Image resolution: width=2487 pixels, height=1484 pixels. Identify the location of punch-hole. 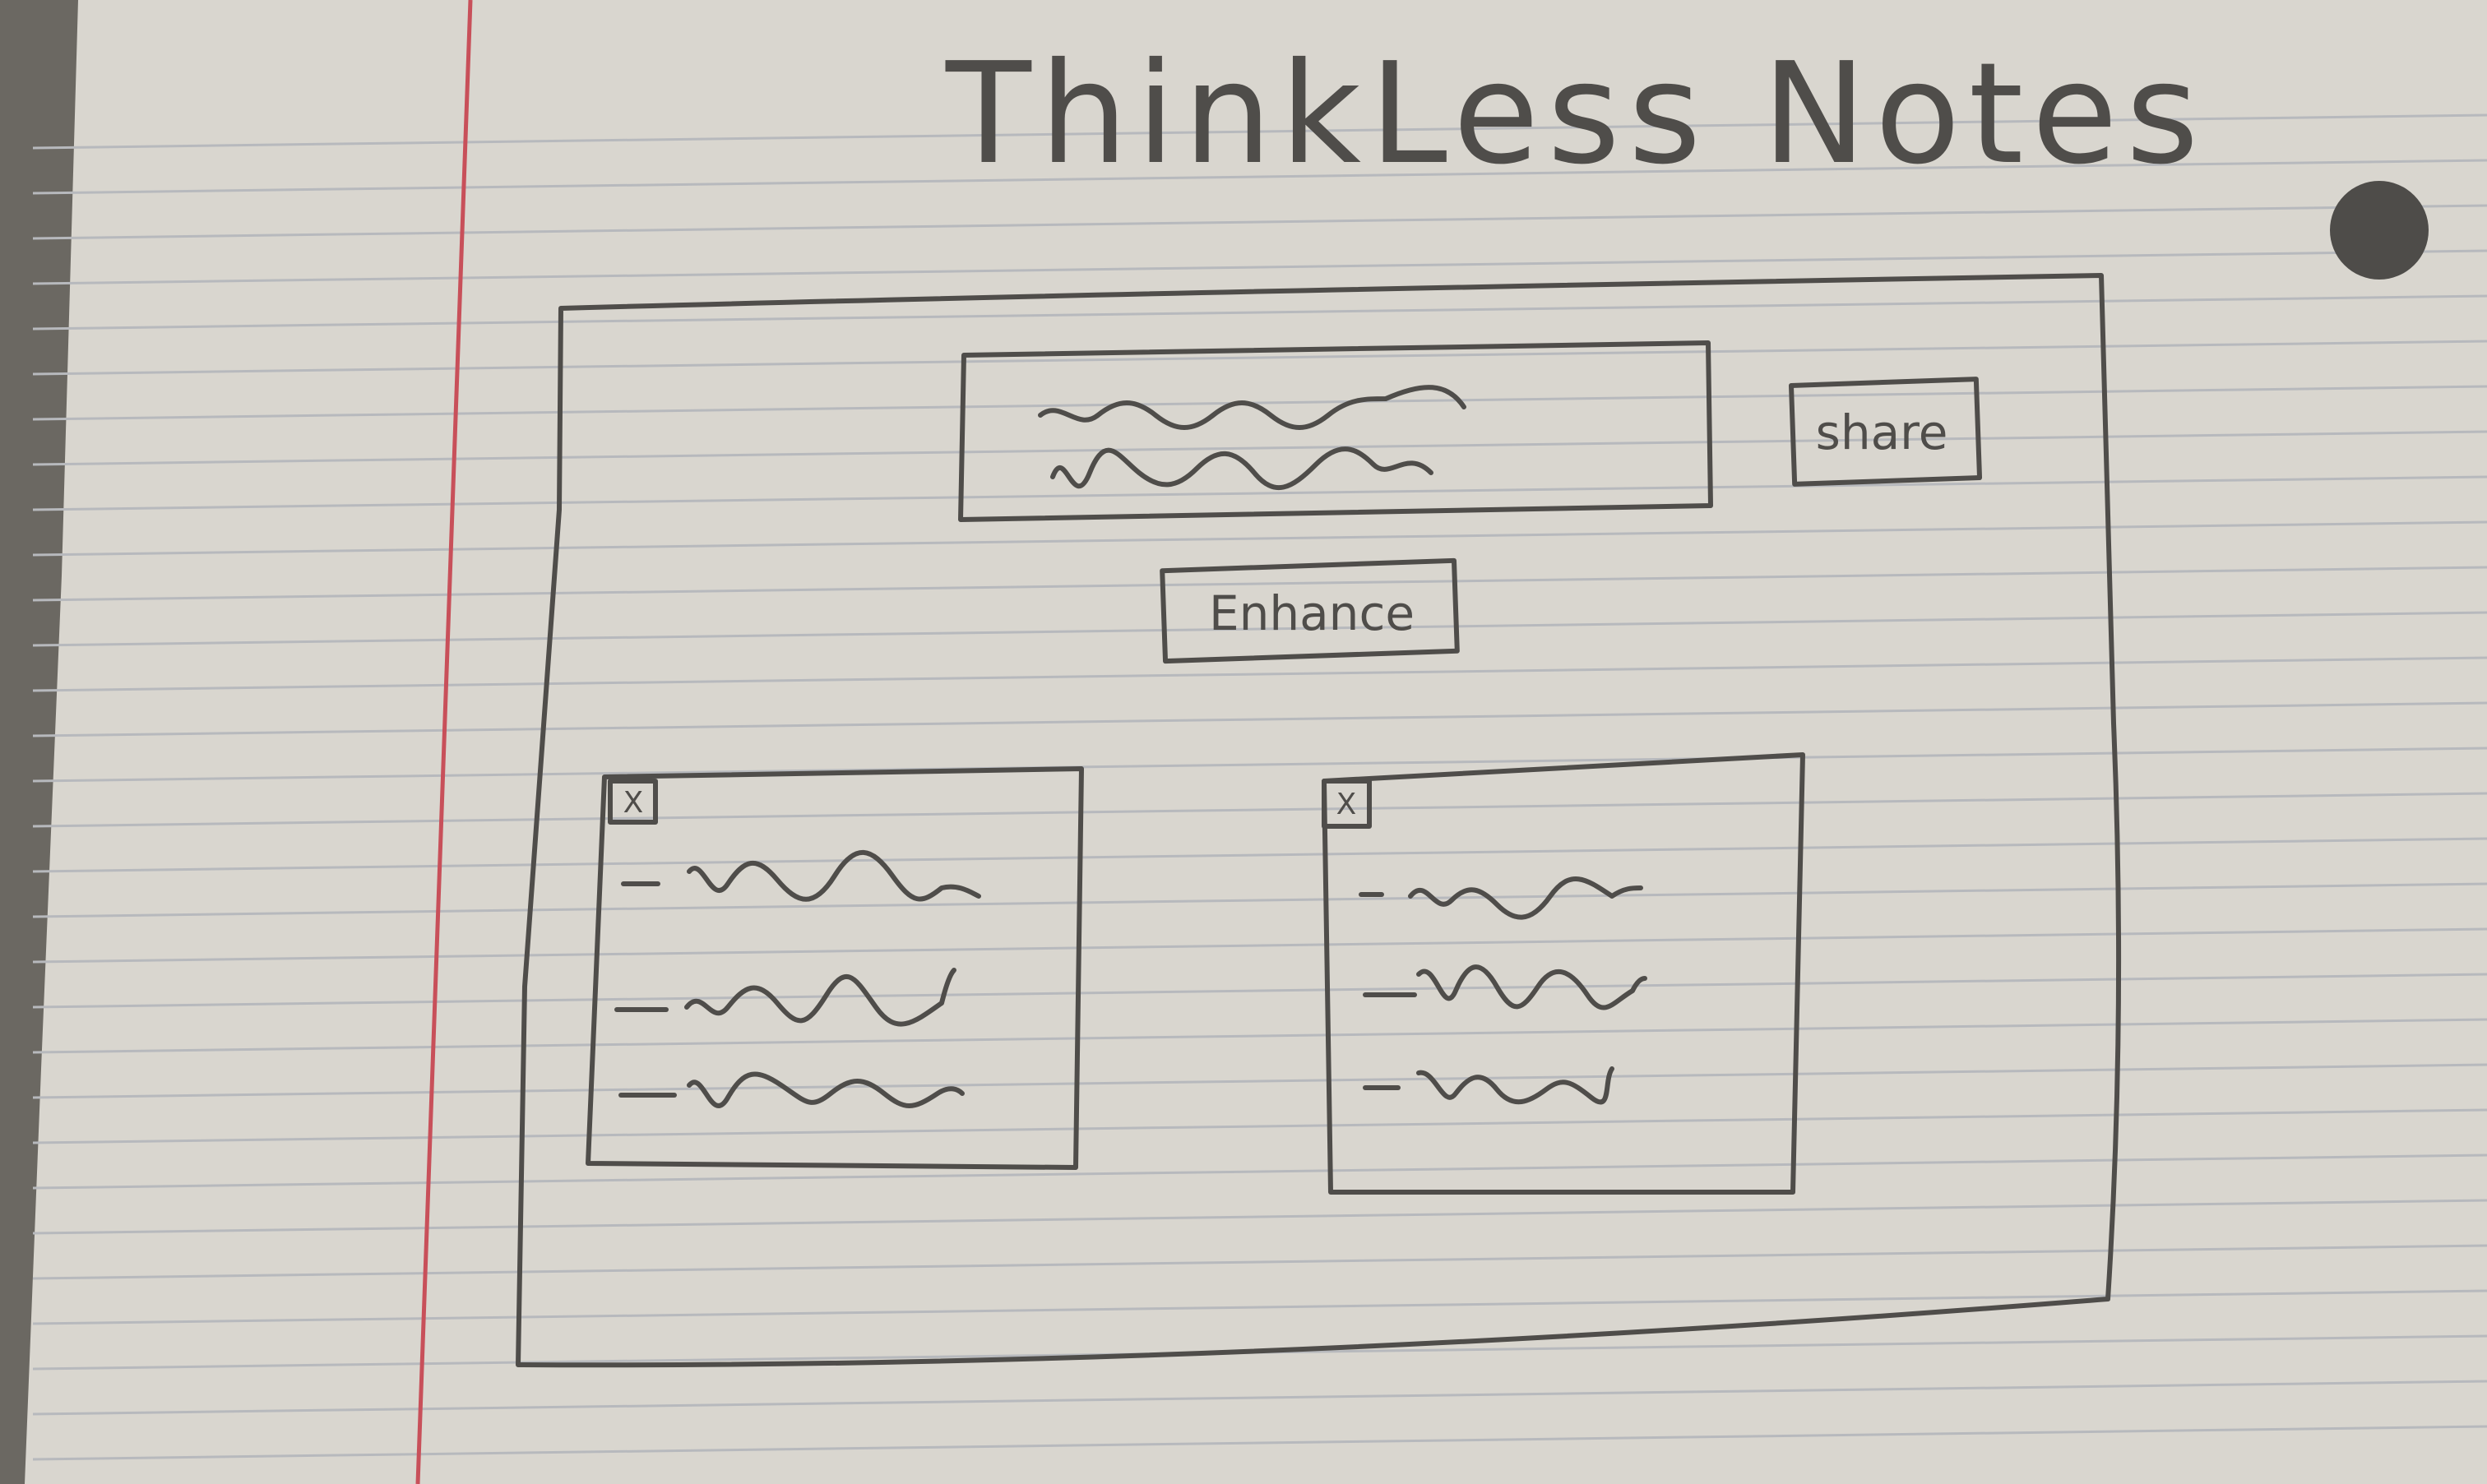
(2379, 231).